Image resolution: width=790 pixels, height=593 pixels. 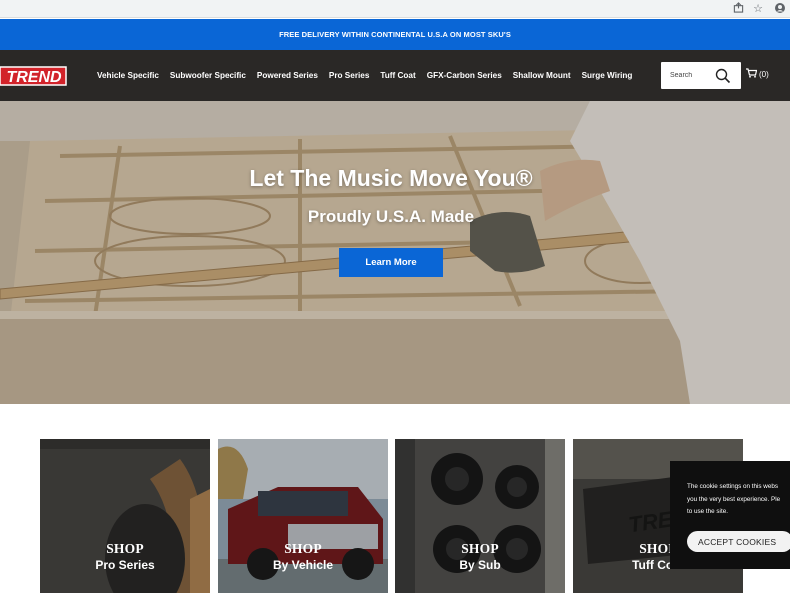 I want to click on nav-shallow-mount: Shallow Mount, so click(x=542, y=75).